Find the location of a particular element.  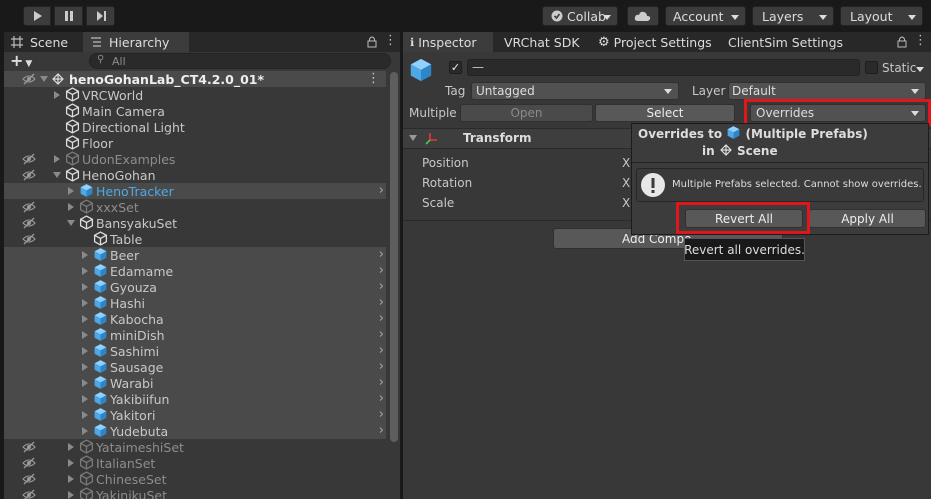

list-item: Floor is located at coordinates (195, 143).